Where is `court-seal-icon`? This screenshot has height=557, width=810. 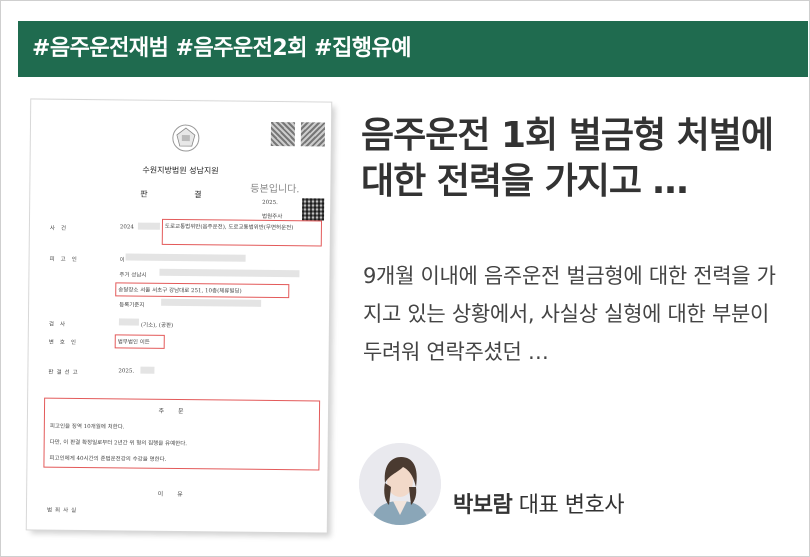
court-seal-icon is located at coordinates (186, 138).